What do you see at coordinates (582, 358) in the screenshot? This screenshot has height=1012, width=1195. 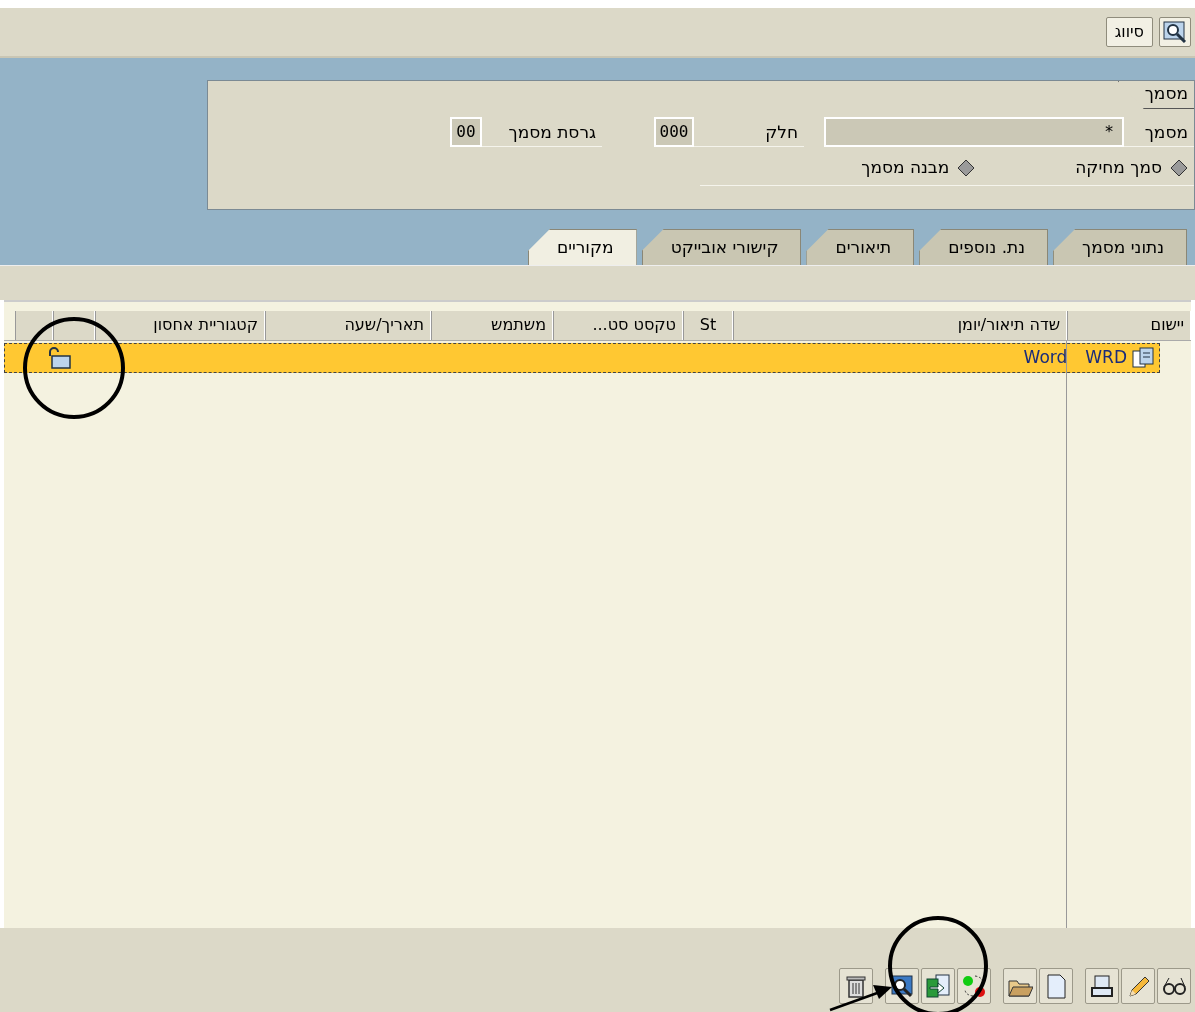 I see `table-row: Word WRD` at bounding box center [582, 358].